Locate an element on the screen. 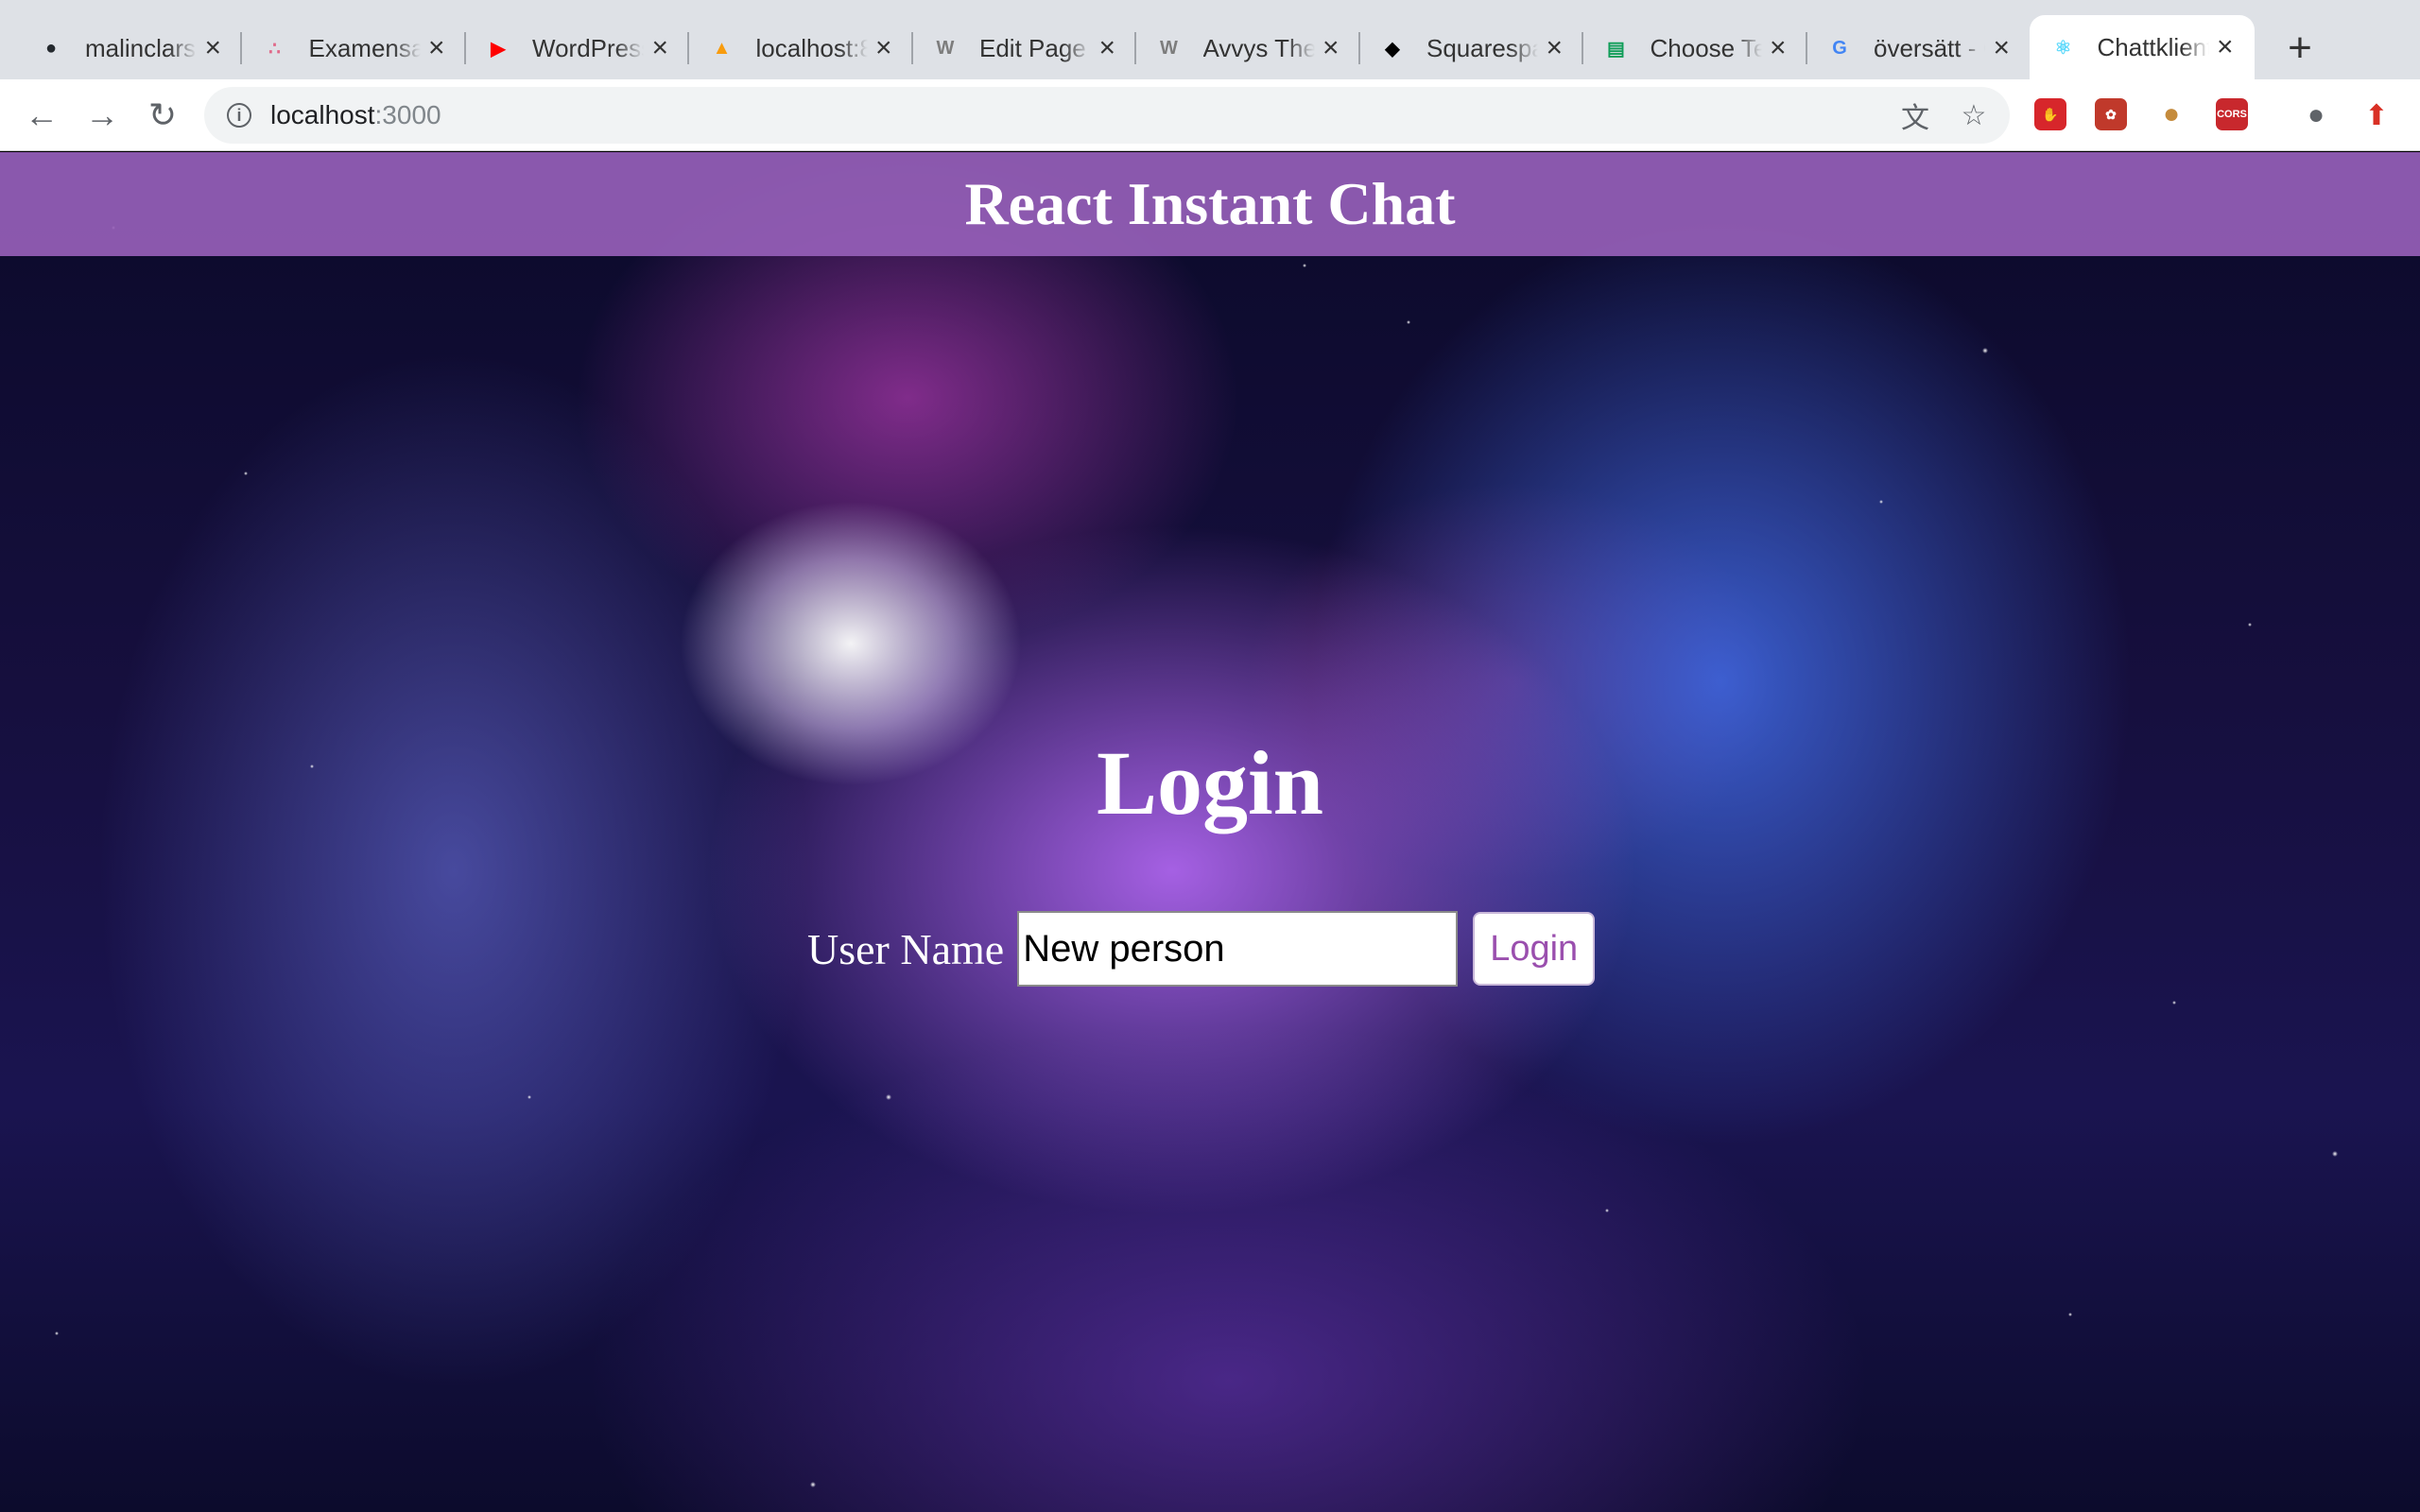  update-icon: ⬆ is located at coordinates (2376, 115).